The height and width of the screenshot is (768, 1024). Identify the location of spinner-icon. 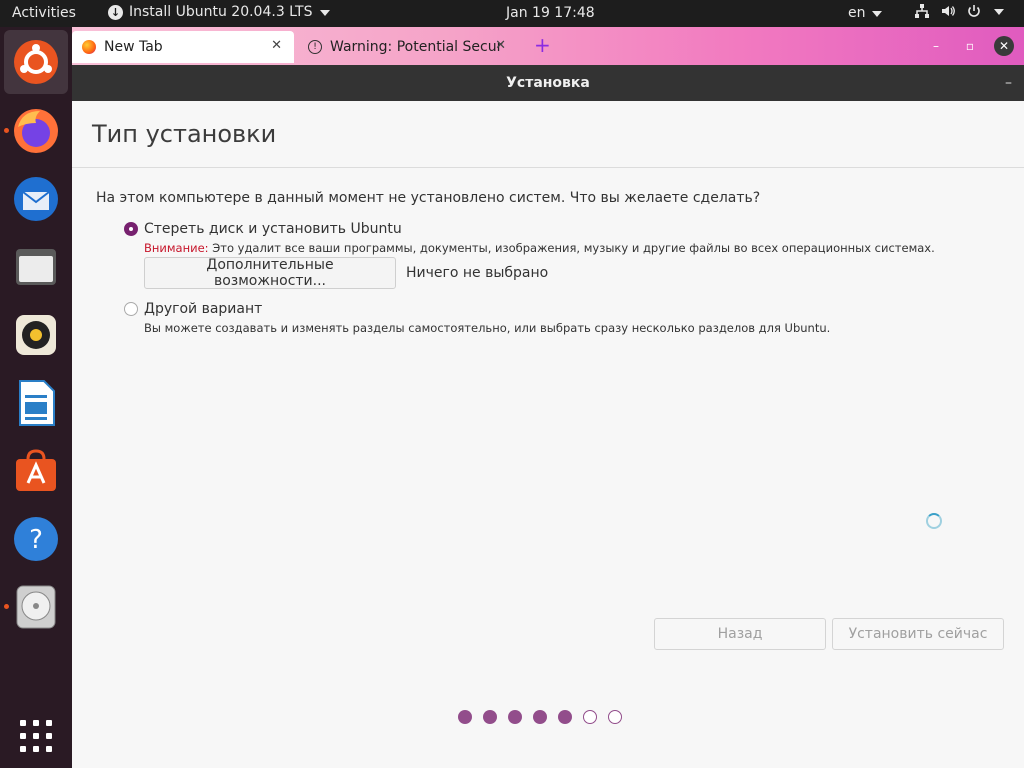
(934, 521).